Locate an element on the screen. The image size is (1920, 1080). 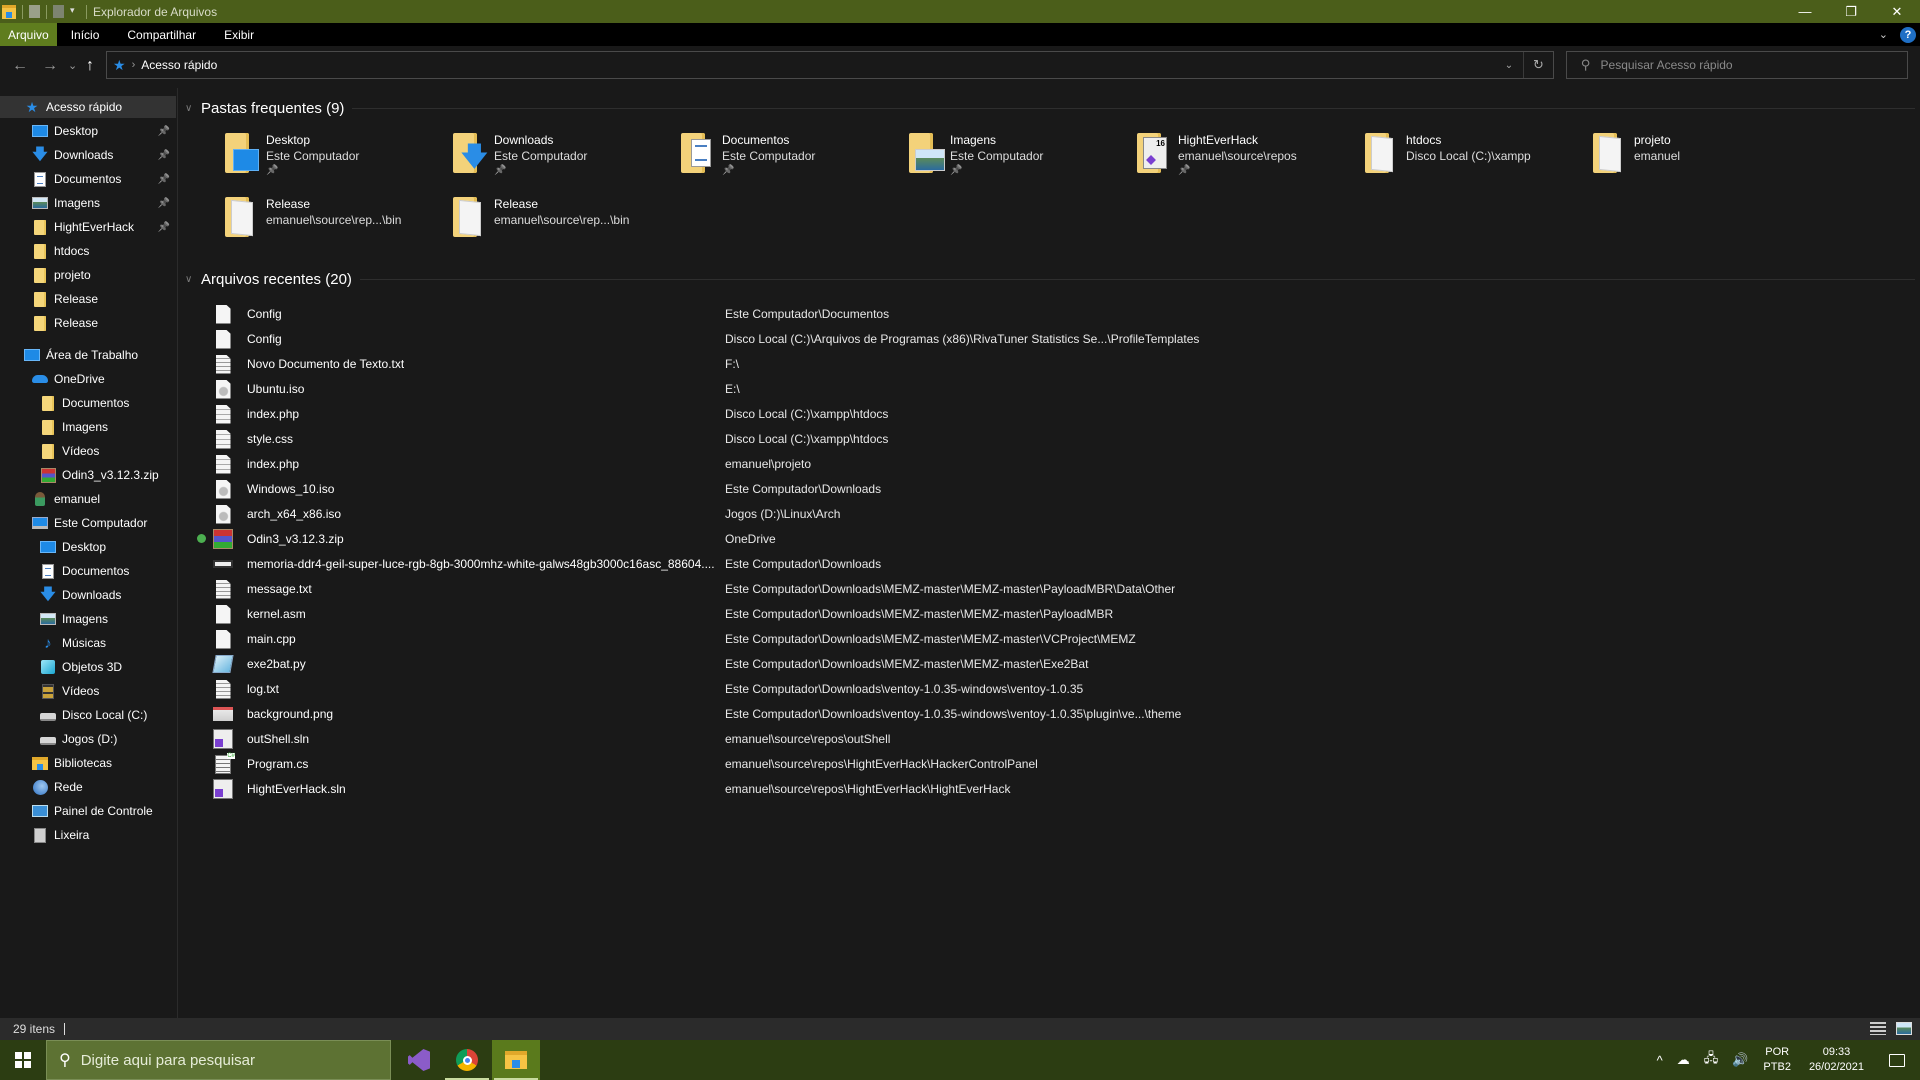
sidebar-item: OneDrive is located at coordinates (88, 379).